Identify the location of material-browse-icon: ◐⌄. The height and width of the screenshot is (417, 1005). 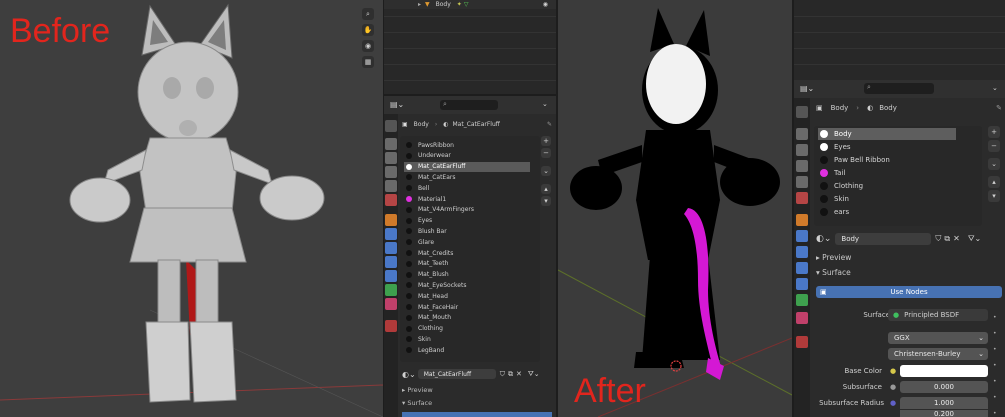
(409, 374).